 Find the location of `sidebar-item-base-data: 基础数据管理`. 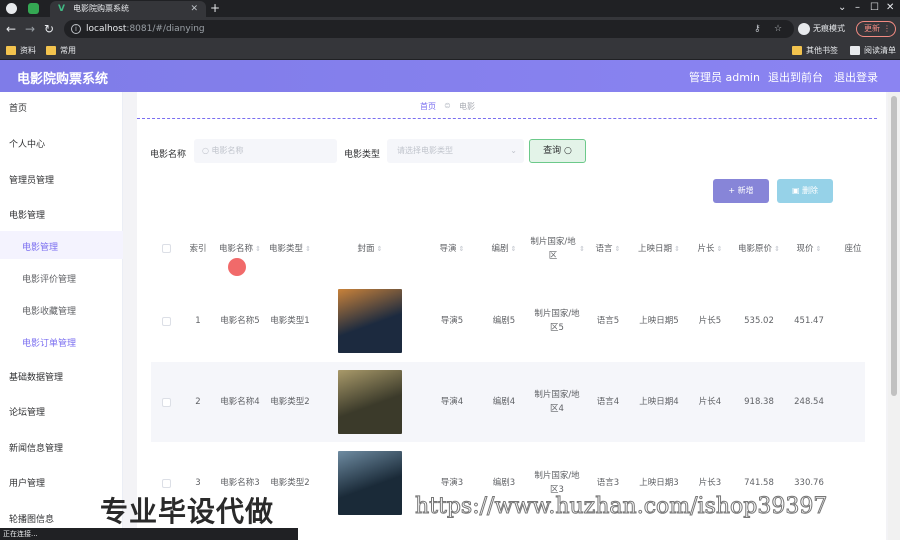

sidebar-item-base-data: 基础数据管理 is located at coordinates (61, 375).